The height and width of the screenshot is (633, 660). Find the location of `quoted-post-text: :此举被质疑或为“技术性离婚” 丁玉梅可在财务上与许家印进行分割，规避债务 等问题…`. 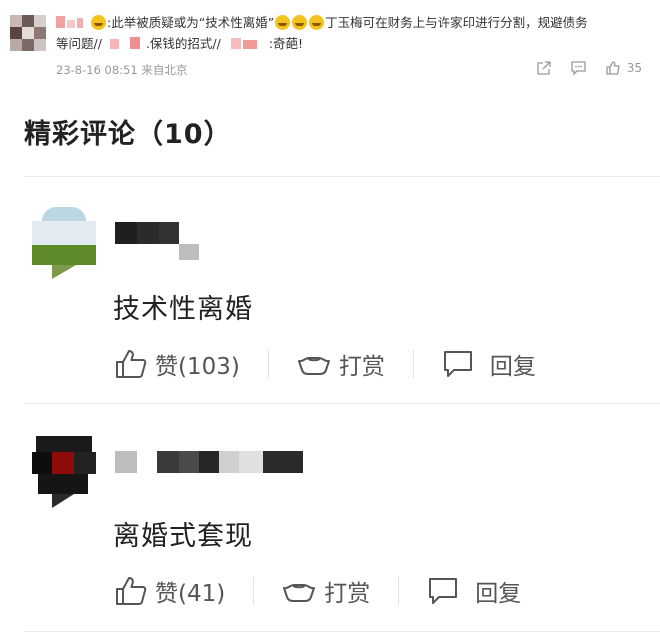

quoted-post-text: :此举被质疑或为“技术性离婚” 丁玉梅可在财务上与许家印进行分割，规避债务 等问题… is located at coordinates (322, 33).